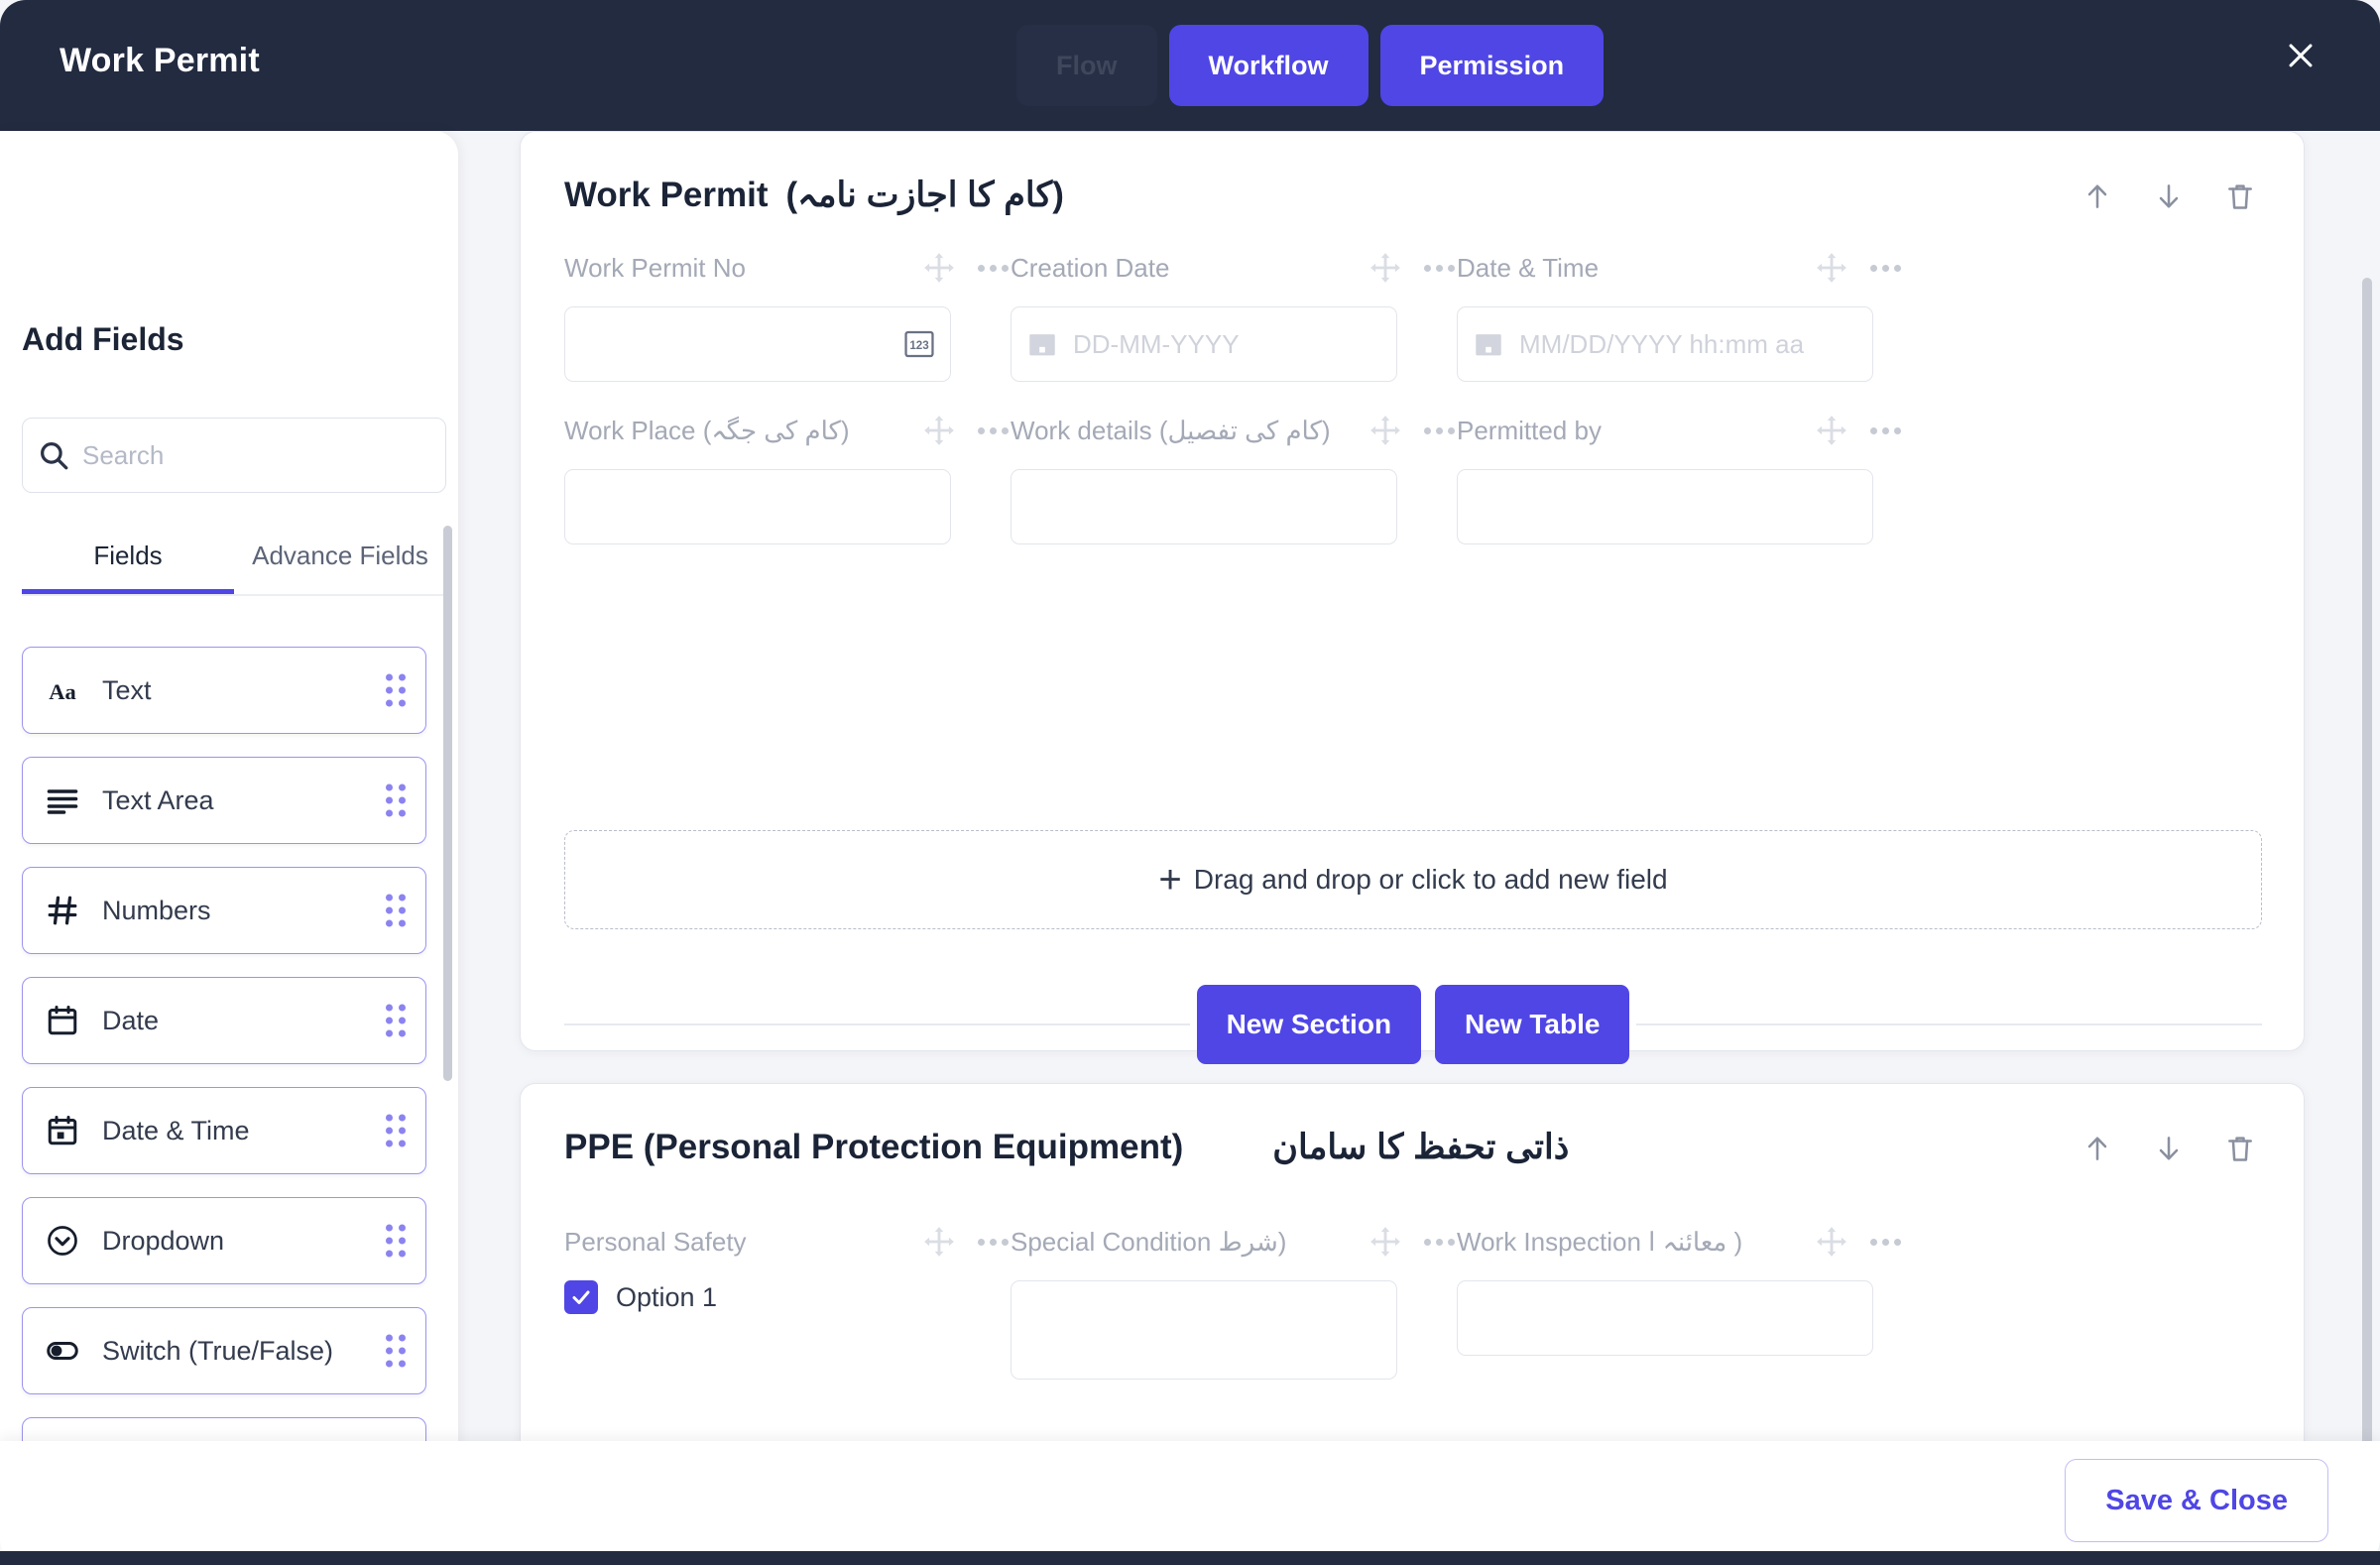 Image resolution: width=2380 pixels, height=1565 pixels. I want to click on new-section-button: New Section, so click(1309, 1024).